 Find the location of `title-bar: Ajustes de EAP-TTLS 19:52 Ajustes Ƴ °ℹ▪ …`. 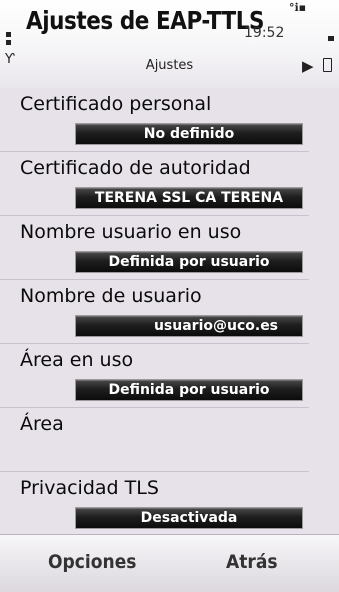

title-bar: Ajustes de EAP-TTLS 19:52 Ajustes Ƴ °ℹ▪ … is located at coordinates (169, 44).